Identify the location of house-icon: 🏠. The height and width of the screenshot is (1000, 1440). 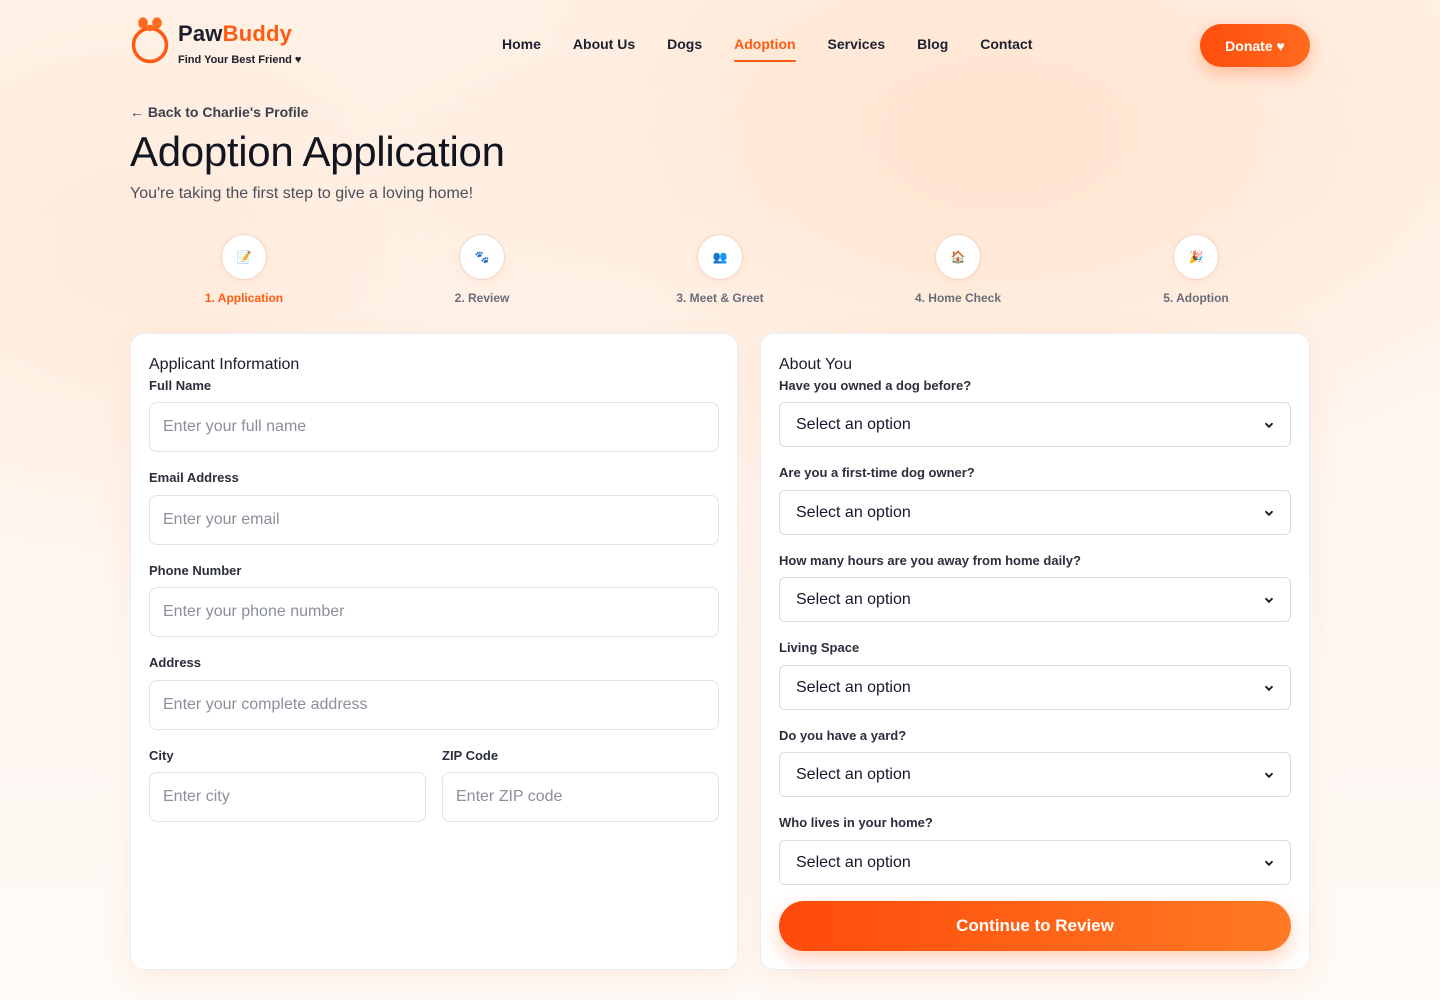
(958, 257).